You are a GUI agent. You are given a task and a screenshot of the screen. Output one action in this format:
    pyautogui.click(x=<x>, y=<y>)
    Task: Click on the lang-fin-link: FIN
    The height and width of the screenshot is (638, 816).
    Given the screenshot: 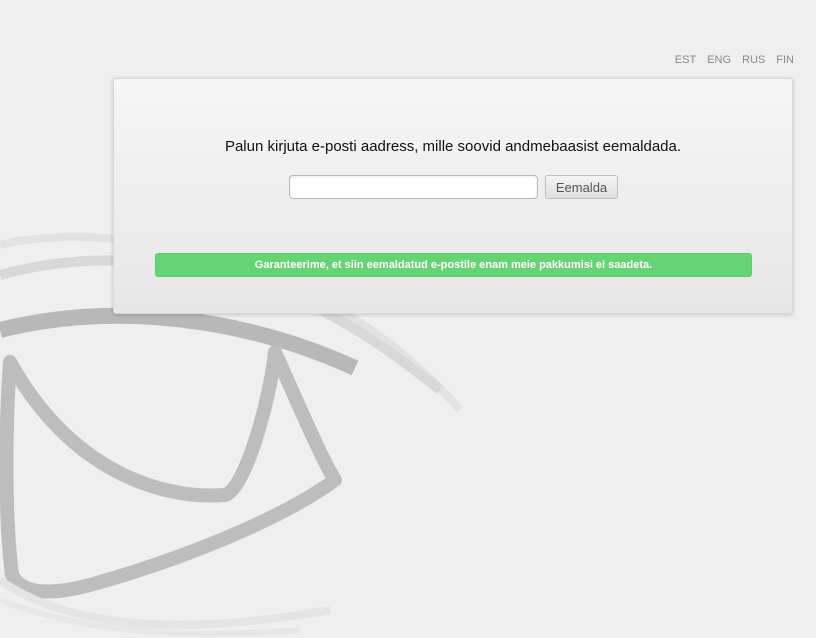 What is the action you would take?
    pyautogui.click(x=785, y=60)
    